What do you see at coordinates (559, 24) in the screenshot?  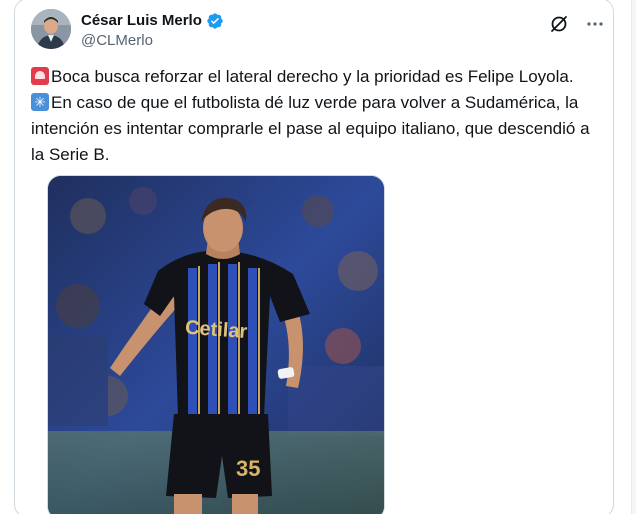 I see `grok-icon` at bounding box center [559, 24].